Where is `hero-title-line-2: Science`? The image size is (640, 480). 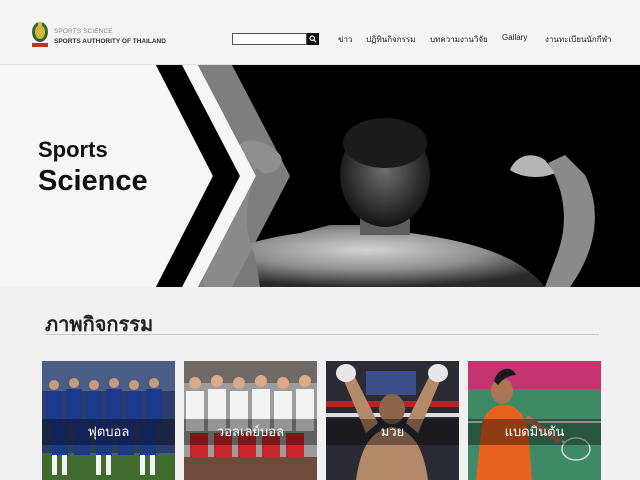 hero-title-line-2: Science is located at coordinates (93, 181).